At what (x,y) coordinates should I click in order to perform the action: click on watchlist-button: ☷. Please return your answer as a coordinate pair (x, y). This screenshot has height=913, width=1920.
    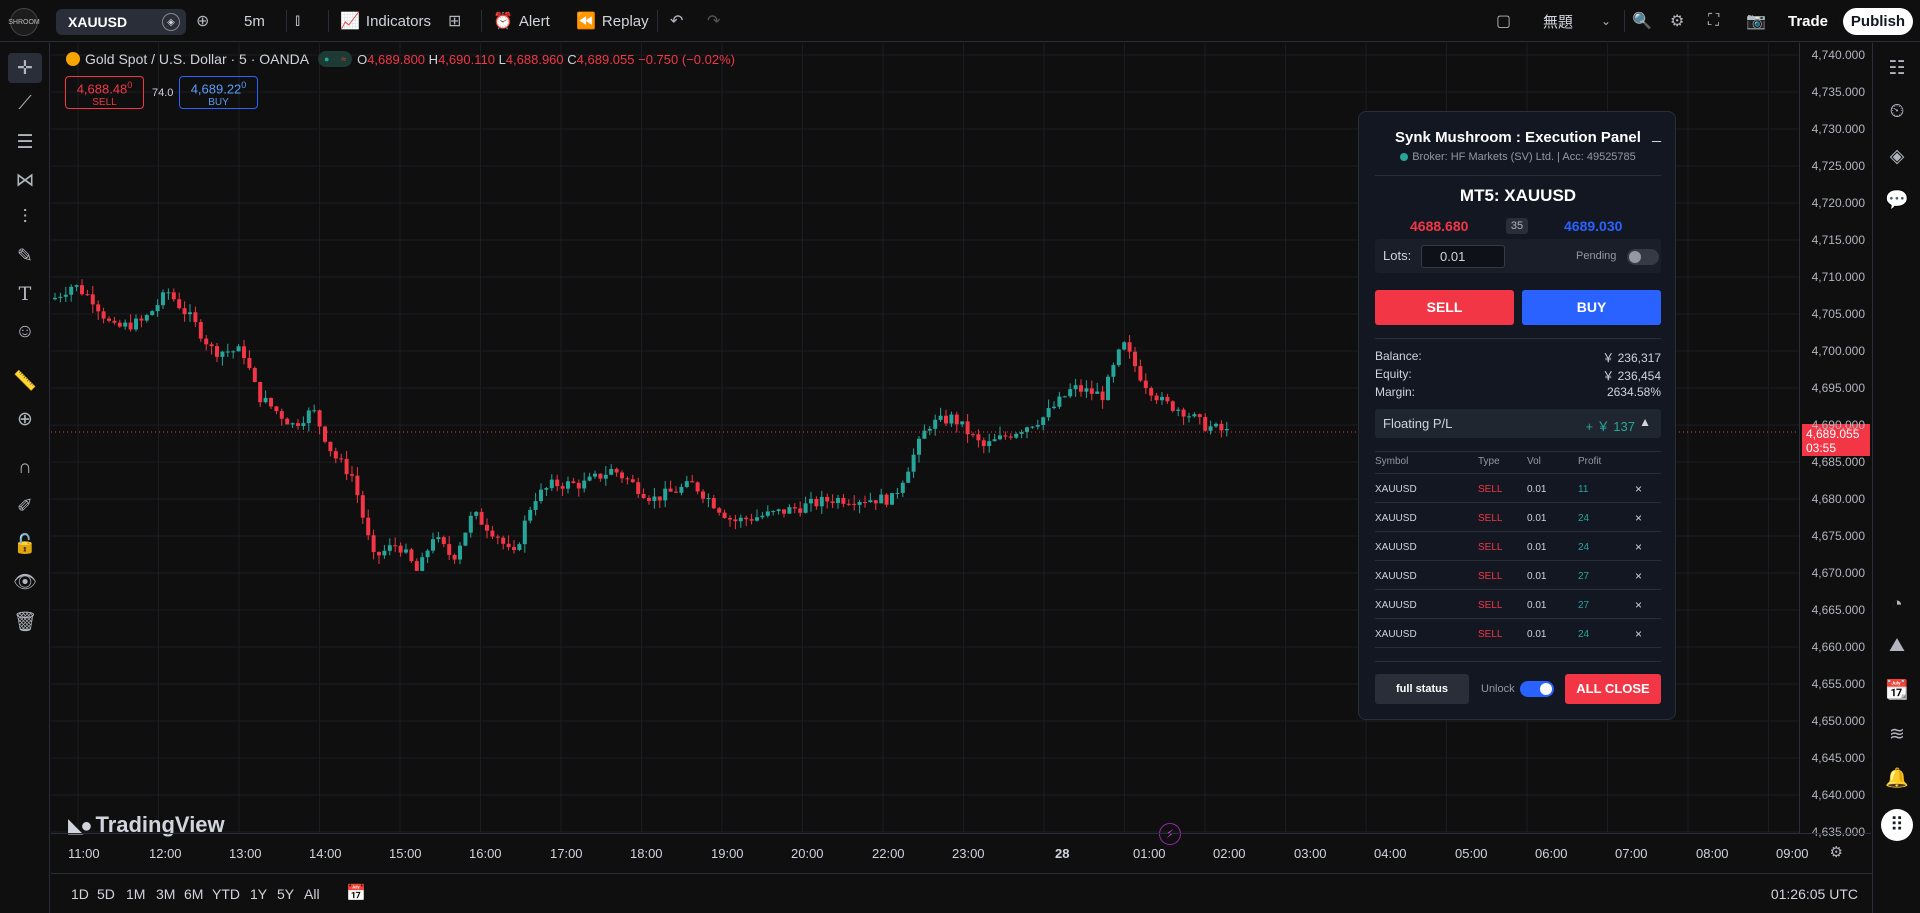
    Looking at the image, I should click on (1897, 68).